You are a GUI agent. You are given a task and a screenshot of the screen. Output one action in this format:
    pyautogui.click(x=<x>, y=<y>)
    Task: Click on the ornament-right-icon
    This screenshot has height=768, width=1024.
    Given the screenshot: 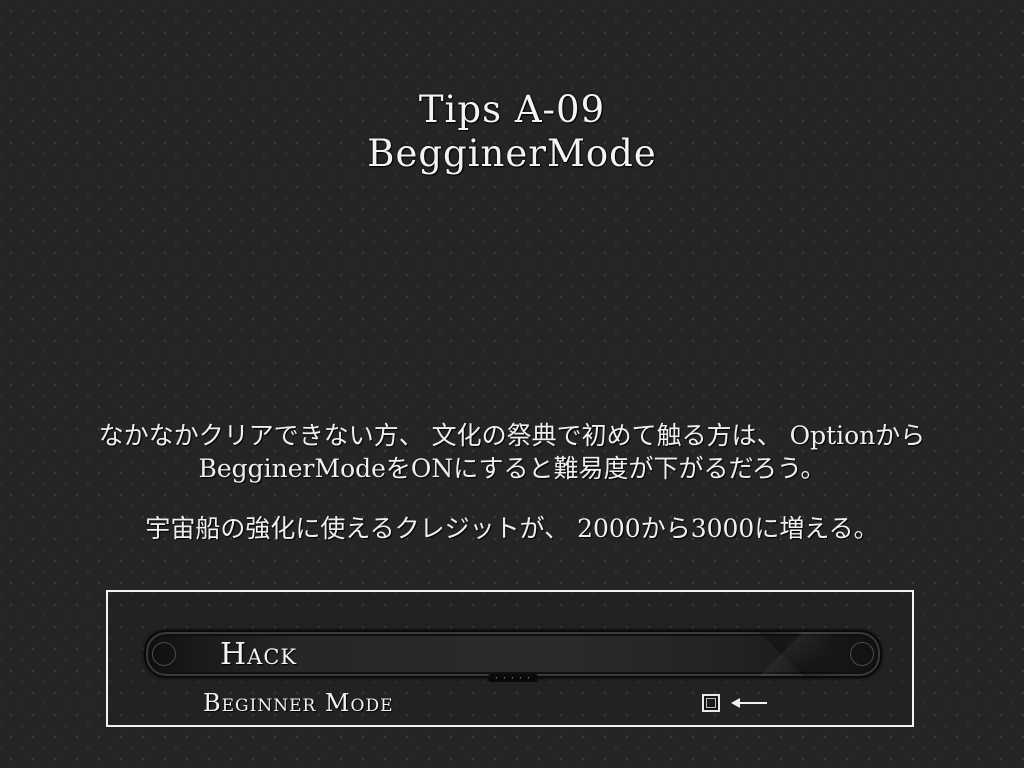 What is the action you would take?
    pyautogui.click(x=862, y=654)
    